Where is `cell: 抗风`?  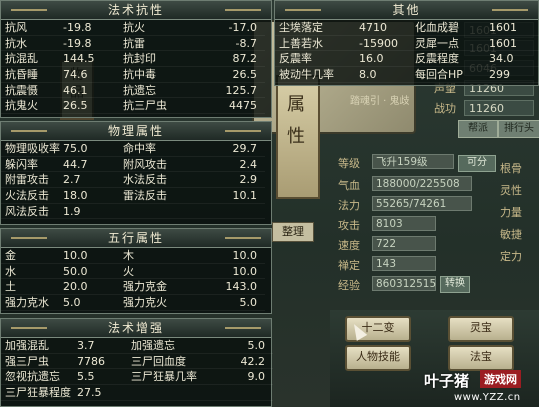 cell: 抗风 is located at coordinates (31, 28).